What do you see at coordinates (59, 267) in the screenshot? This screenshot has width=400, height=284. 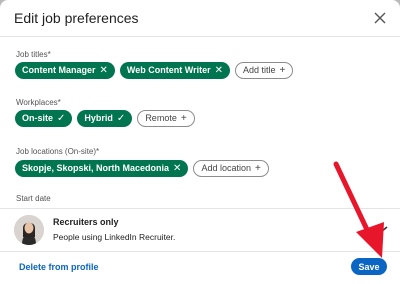 I see `delete-from-profile-link: Delete from profile` at bounding box center [59, 267].